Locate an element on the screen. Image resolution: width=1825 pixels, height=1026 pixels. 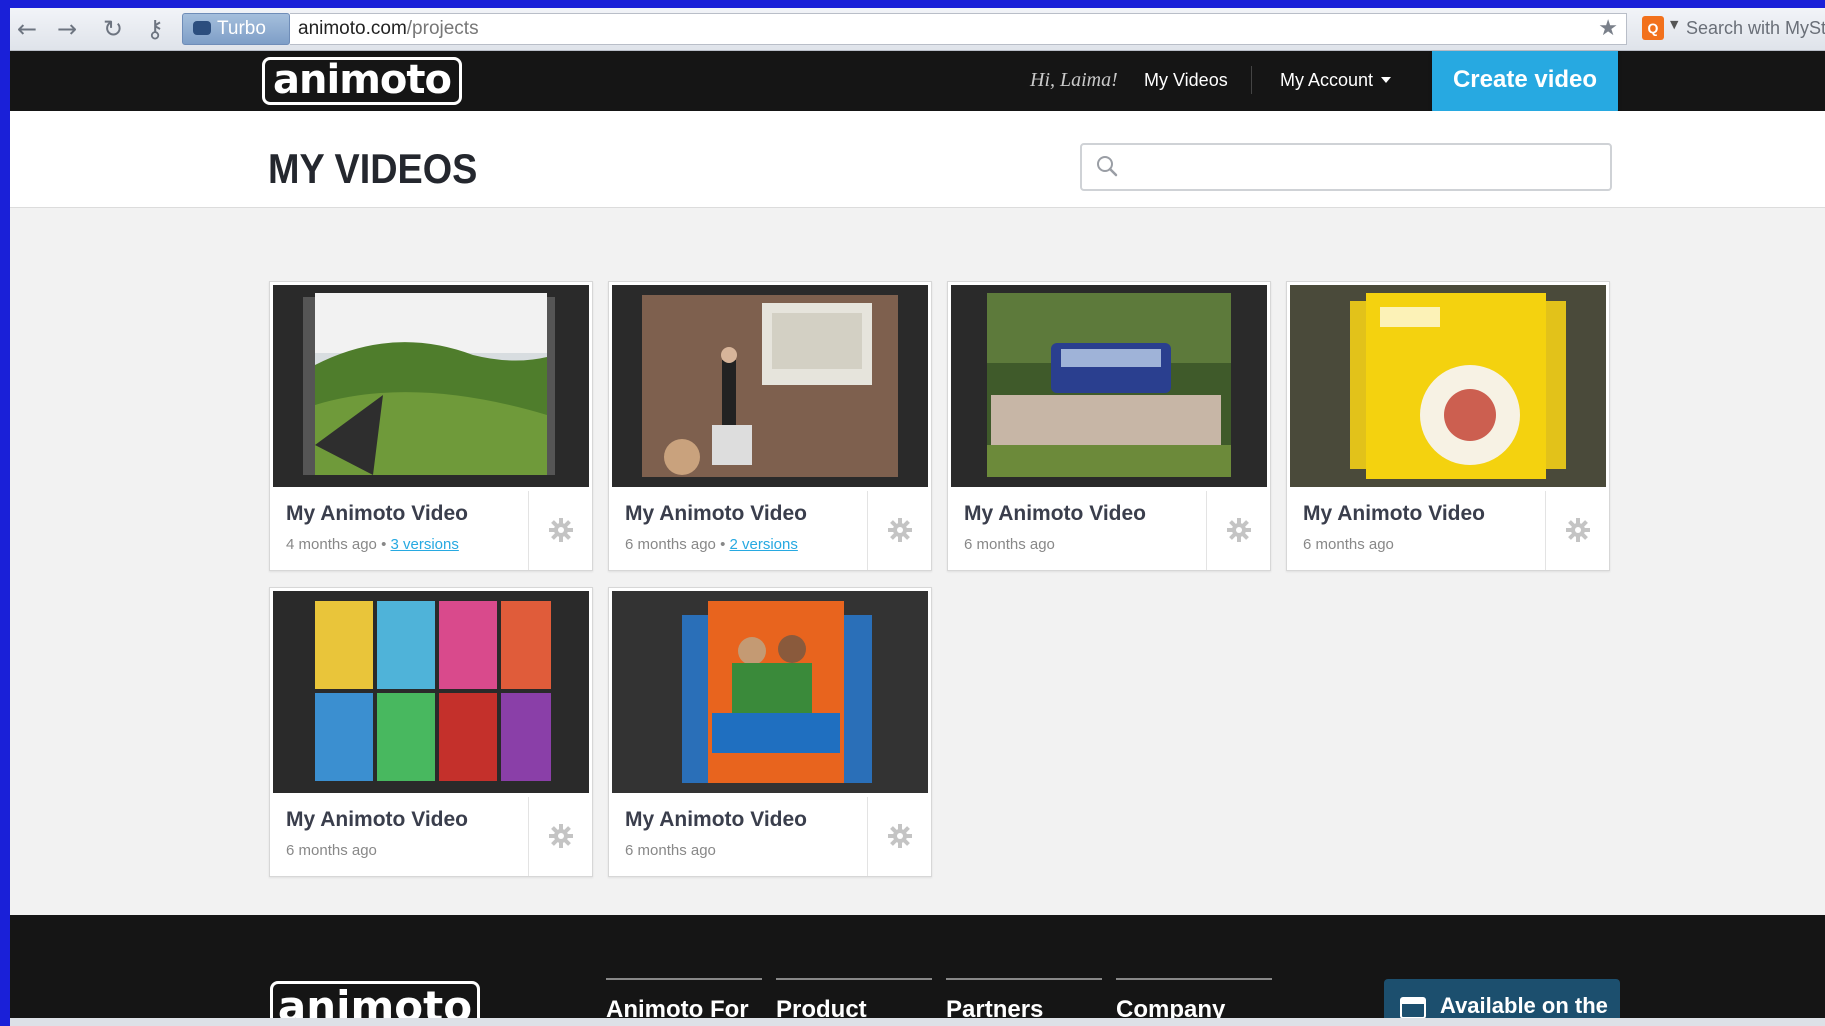
video-meta: 4 months ago • 3 versions is located at coordinates (372, 544).